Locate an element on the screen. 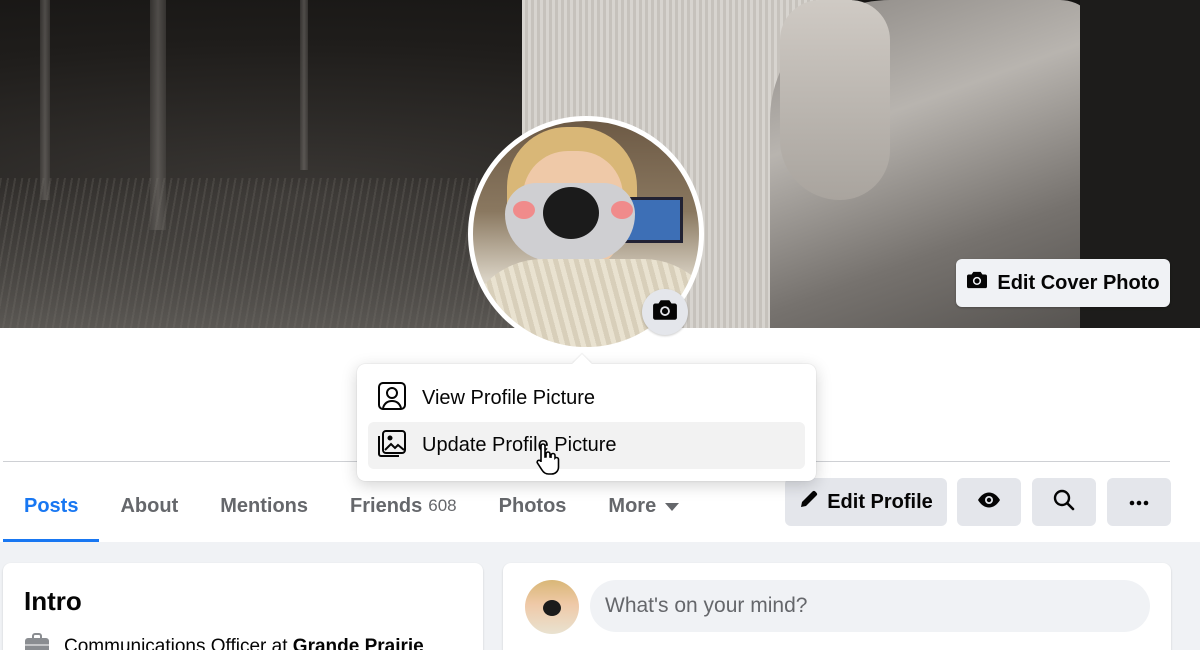  cover-grass is located at coordinates (260, 253).